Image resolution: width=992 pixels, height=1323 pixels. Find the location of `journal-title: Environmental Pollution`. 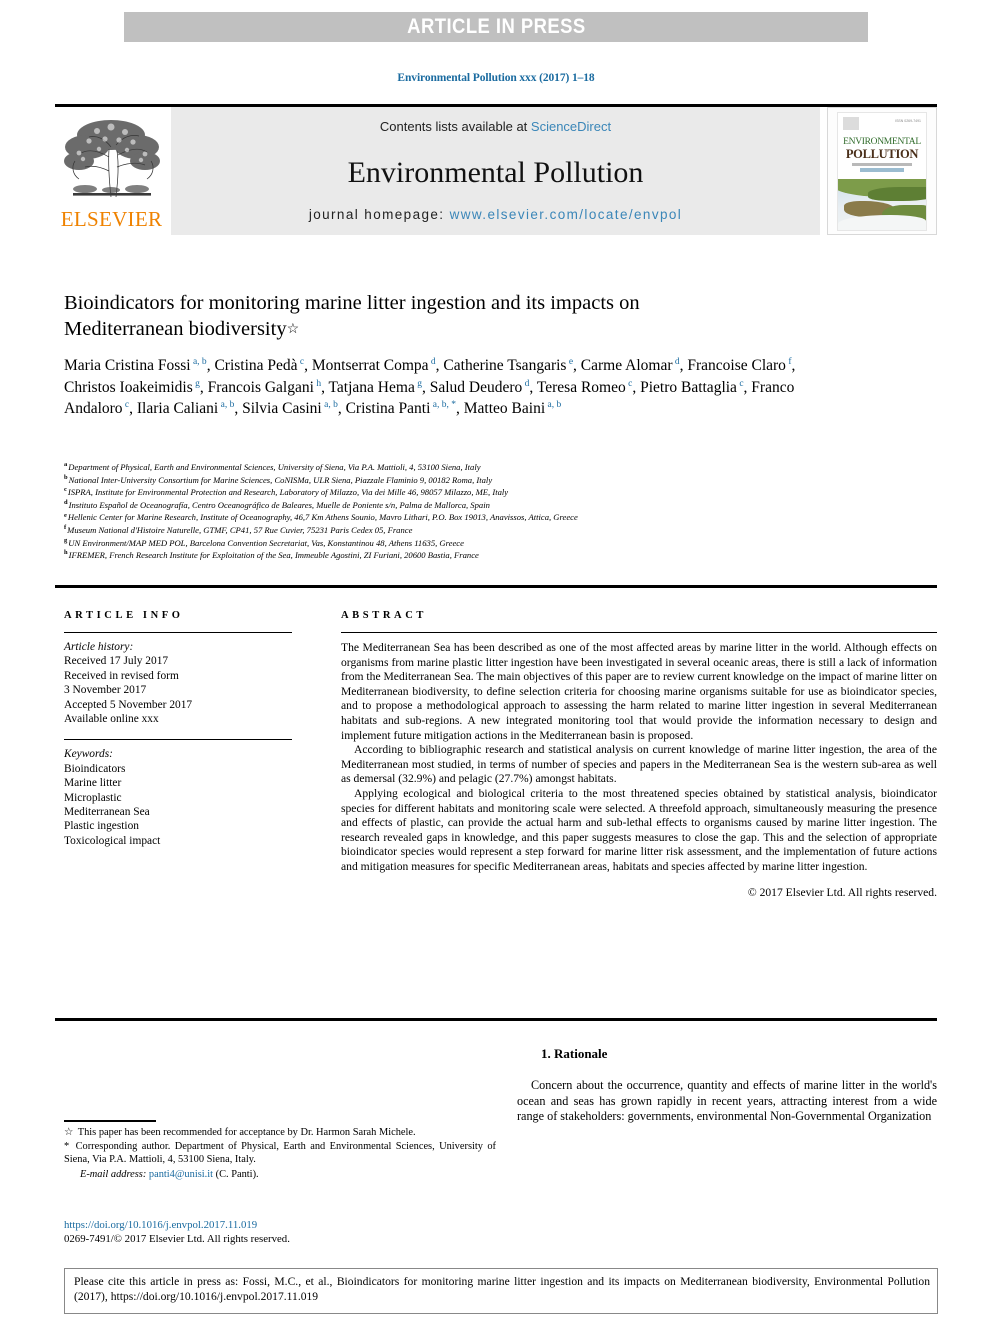

journal-title: Environmental Pollution is located at coordinates (495, 172).